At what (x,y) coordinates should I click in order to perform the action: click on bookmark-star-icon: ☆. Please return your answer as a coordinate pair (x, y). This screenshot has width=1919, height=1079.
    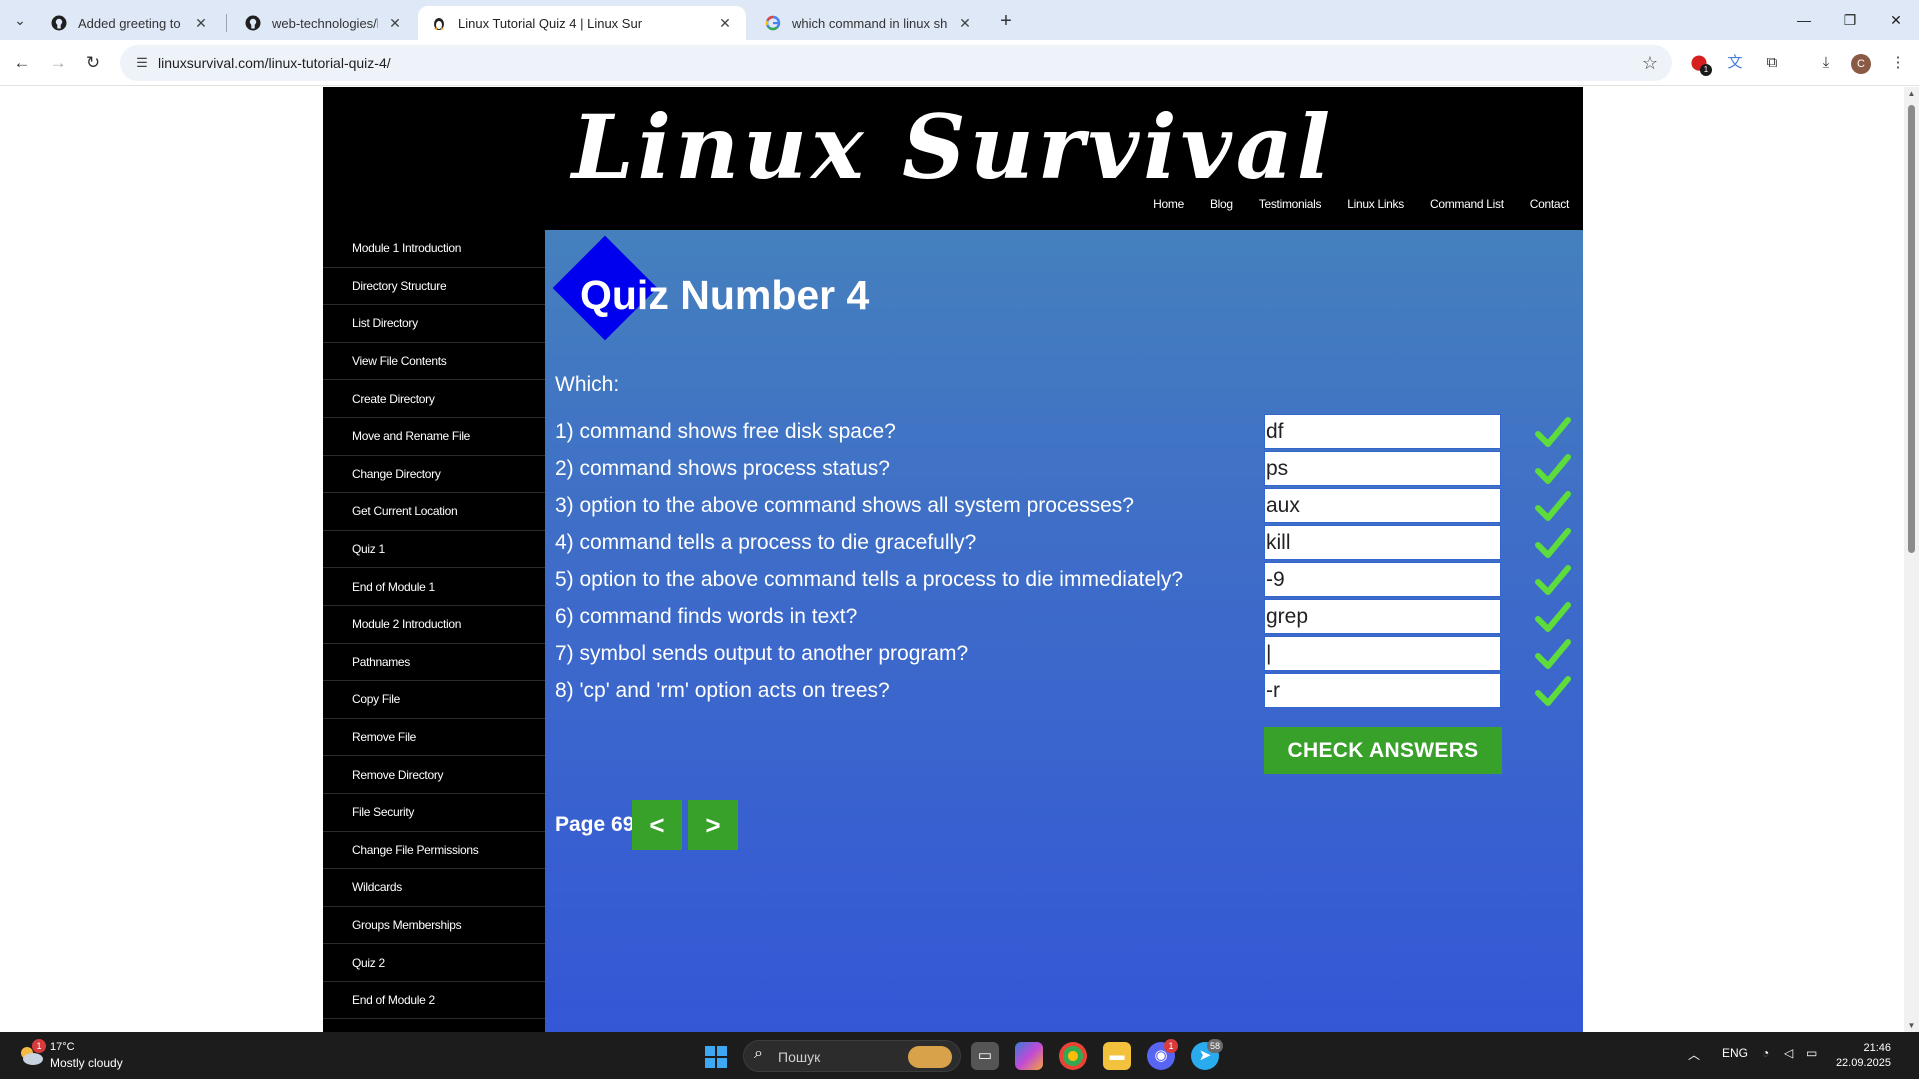
    Looking at the image, I should click on (1650, 63).